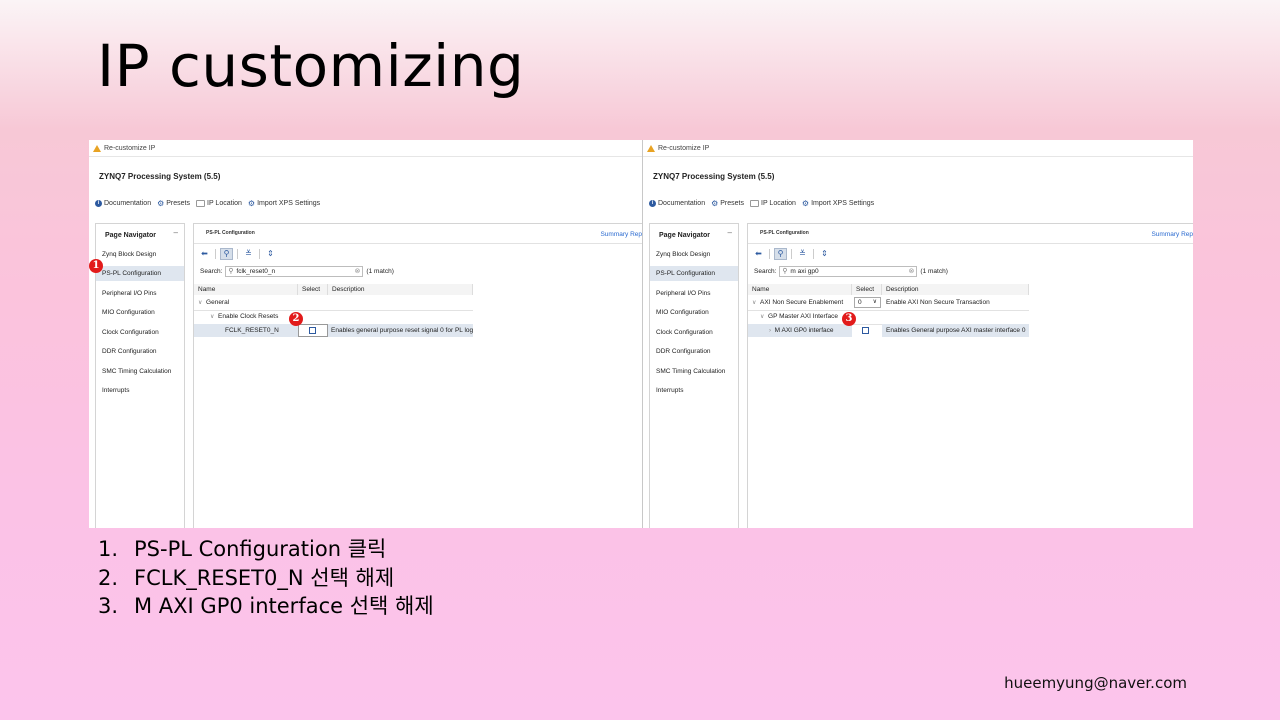 Image resolution: width=1280 pixels, height=720 pixels. What do you see at coordinates (251, 203) in the screenshot?
I see `gear-icon: ⚙` at bounding box center [251, 203].